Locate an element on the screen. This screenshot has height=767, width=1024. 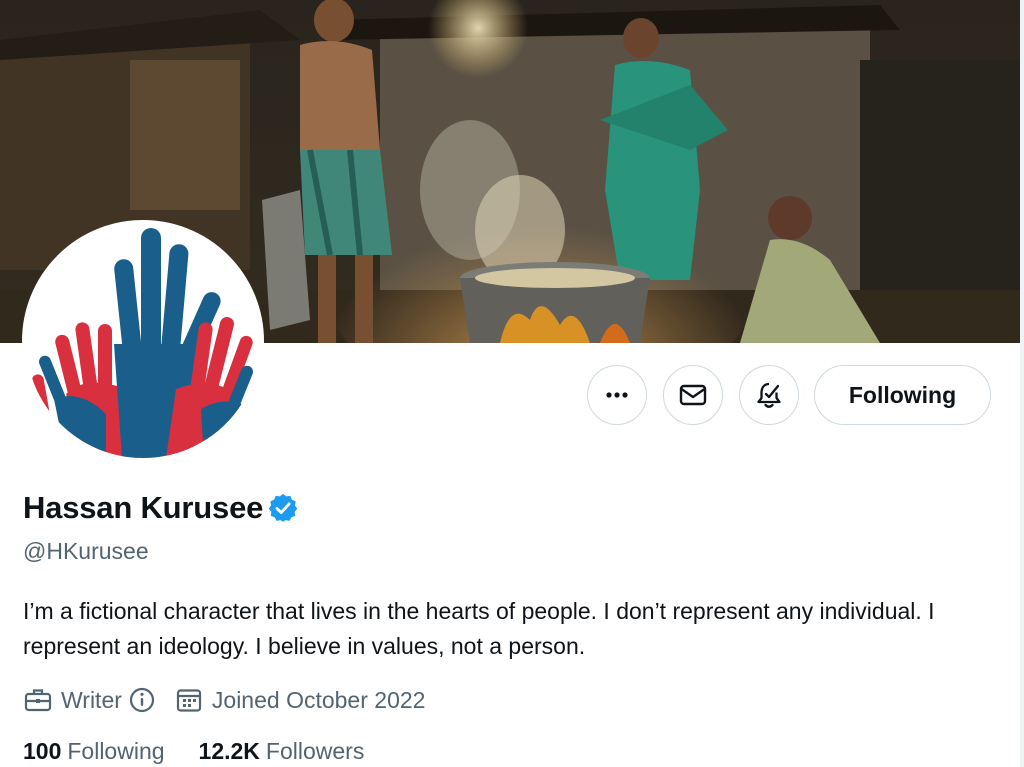
scroll-gutter is located at coordinates (1022, 383).